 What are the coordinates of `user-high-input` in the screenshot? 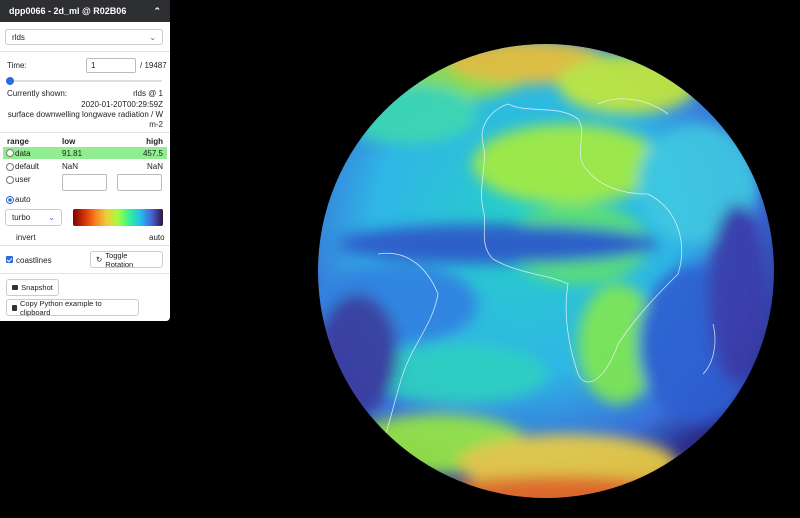 It's located at (139, 182).